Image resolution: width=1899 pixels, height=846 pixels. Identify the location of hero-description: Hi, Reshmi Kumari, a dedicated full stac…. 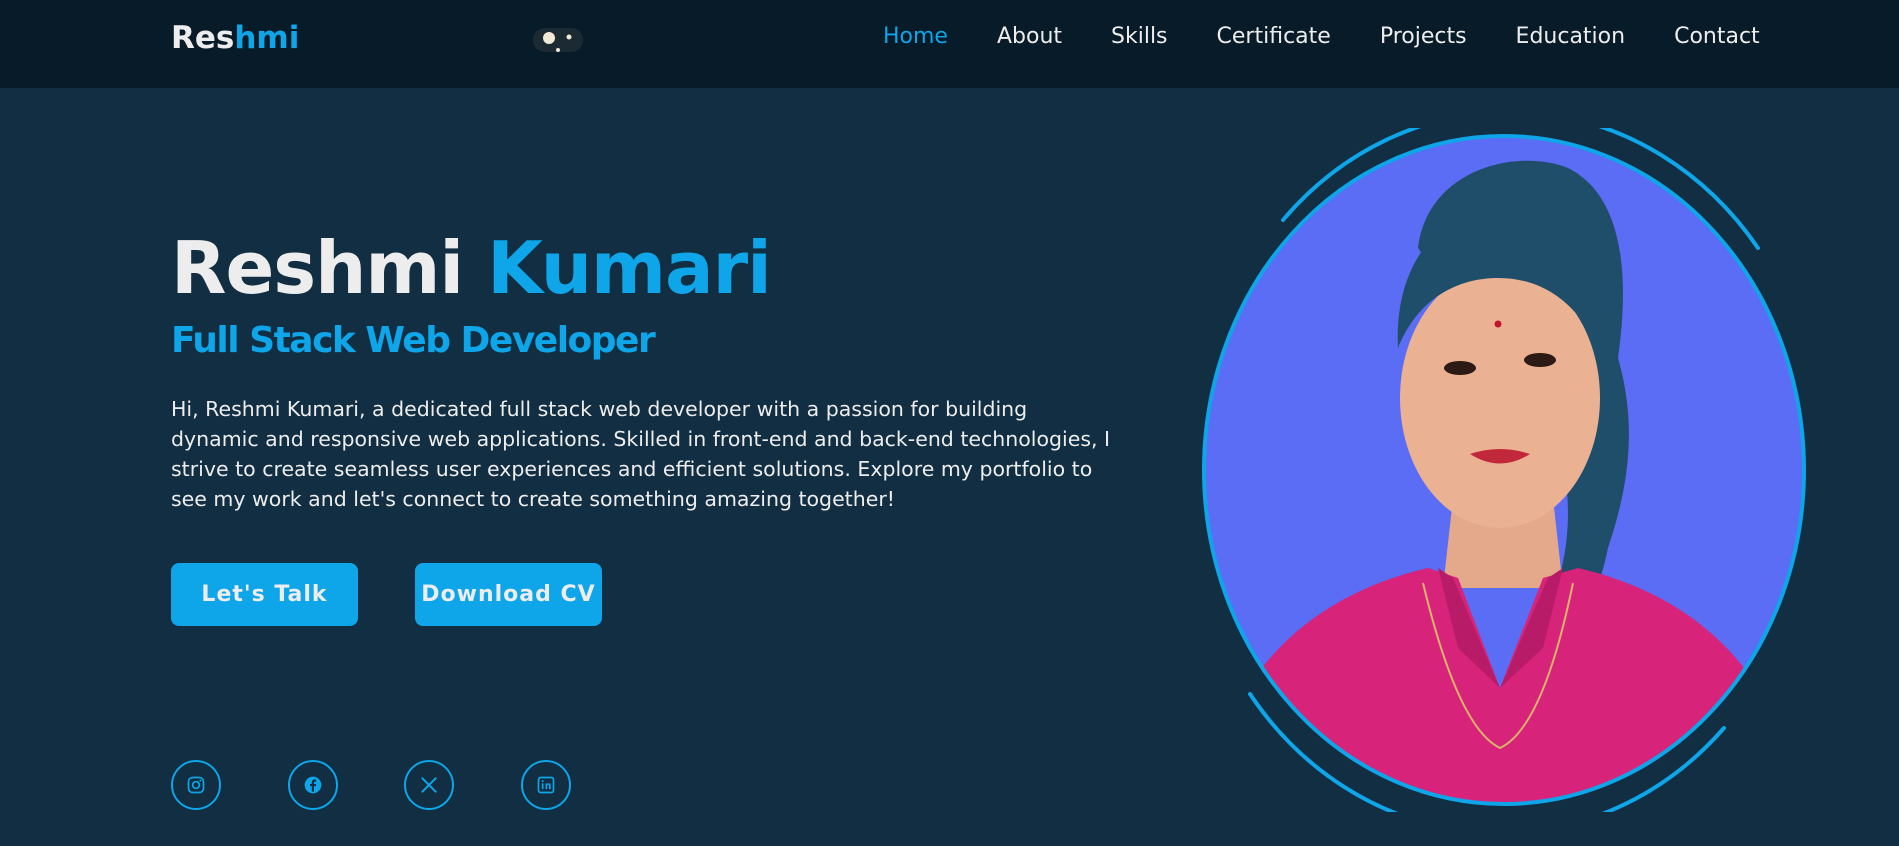
(641, 454).